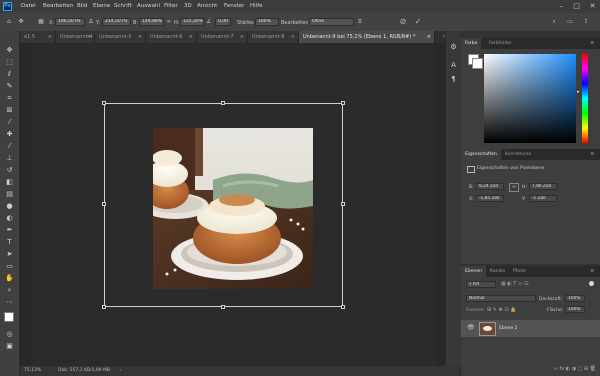 This screenshot has height=376, width=600. I want to click on screen-mode-icon: ▣, so click(9, 346).